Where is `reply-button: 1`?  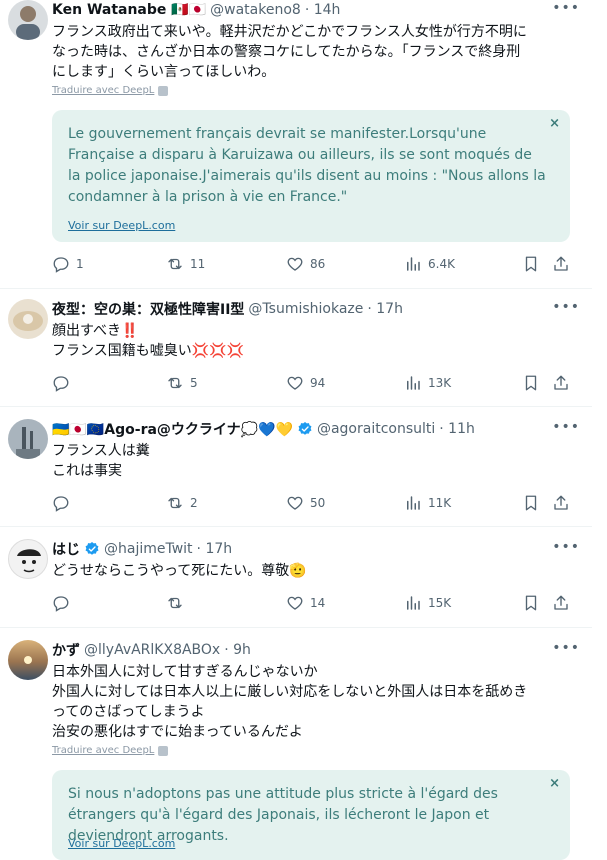 reply-button: 1 is located at coordinates (68, 264).